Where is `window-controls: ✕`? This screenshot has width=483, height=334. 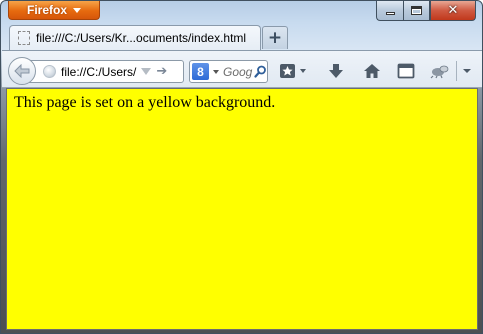 window-controls: ✕ is located at coordinates (426, 11).